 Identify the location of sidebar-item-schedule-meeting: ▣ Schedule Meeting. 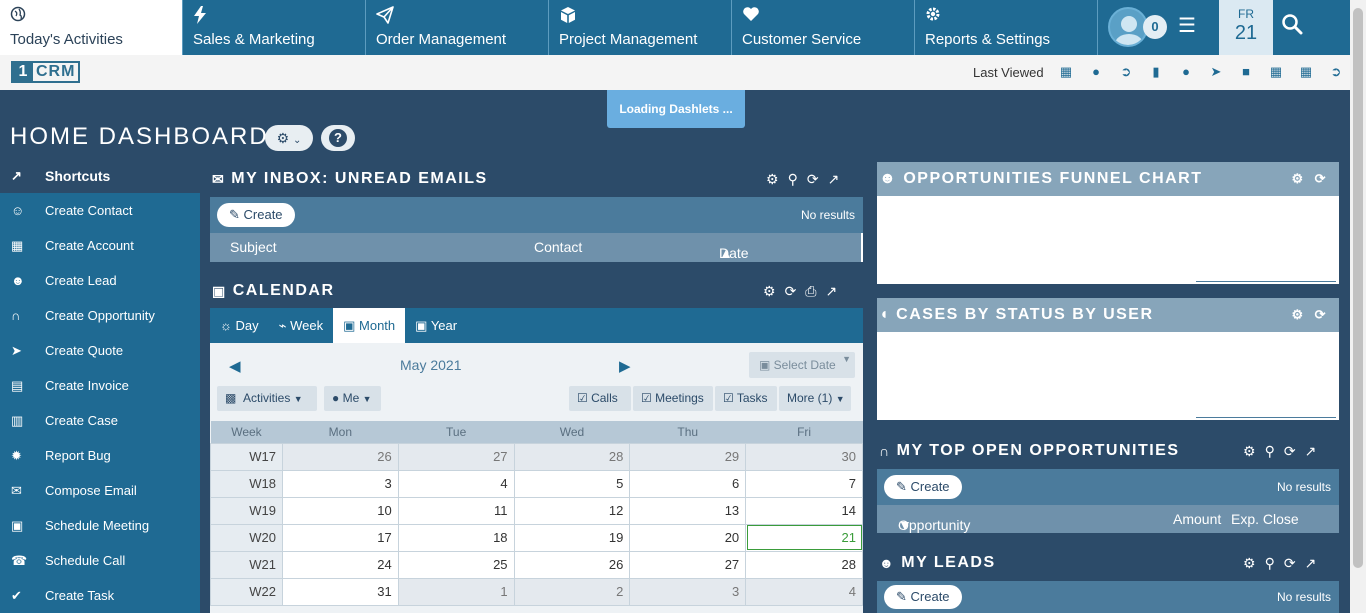
(100, 525).